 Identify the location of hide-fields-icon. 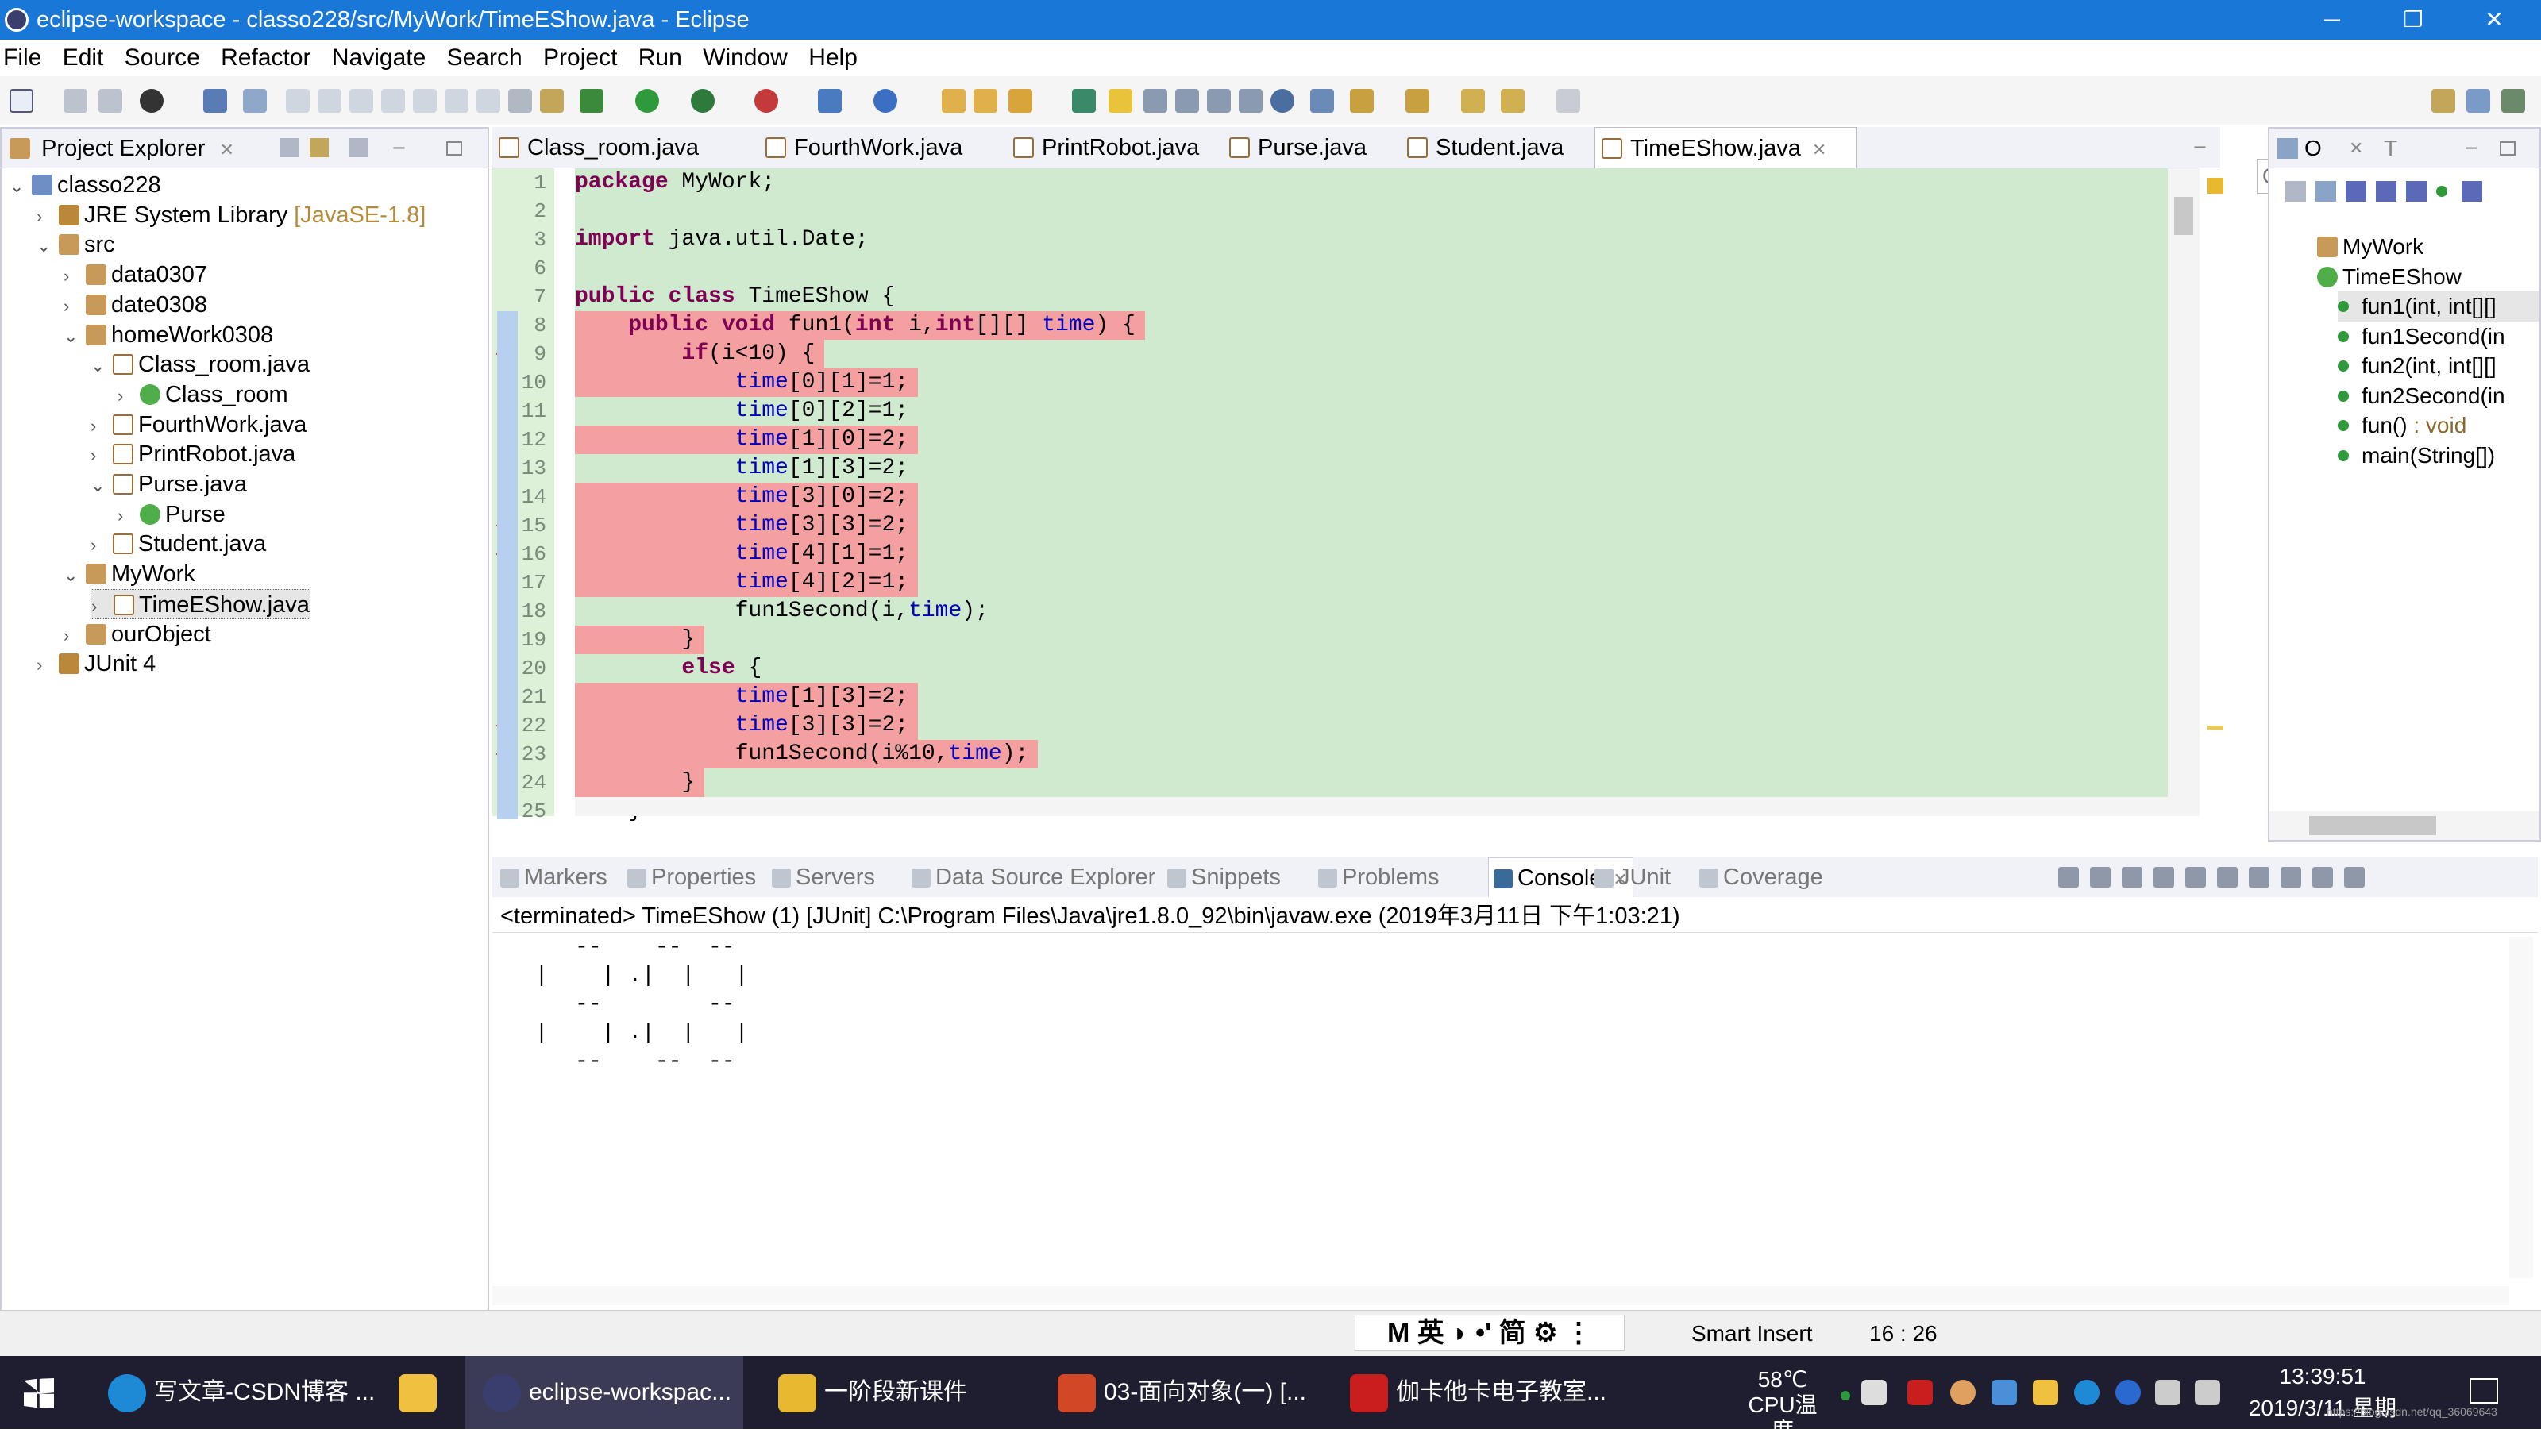
(2356, 191).